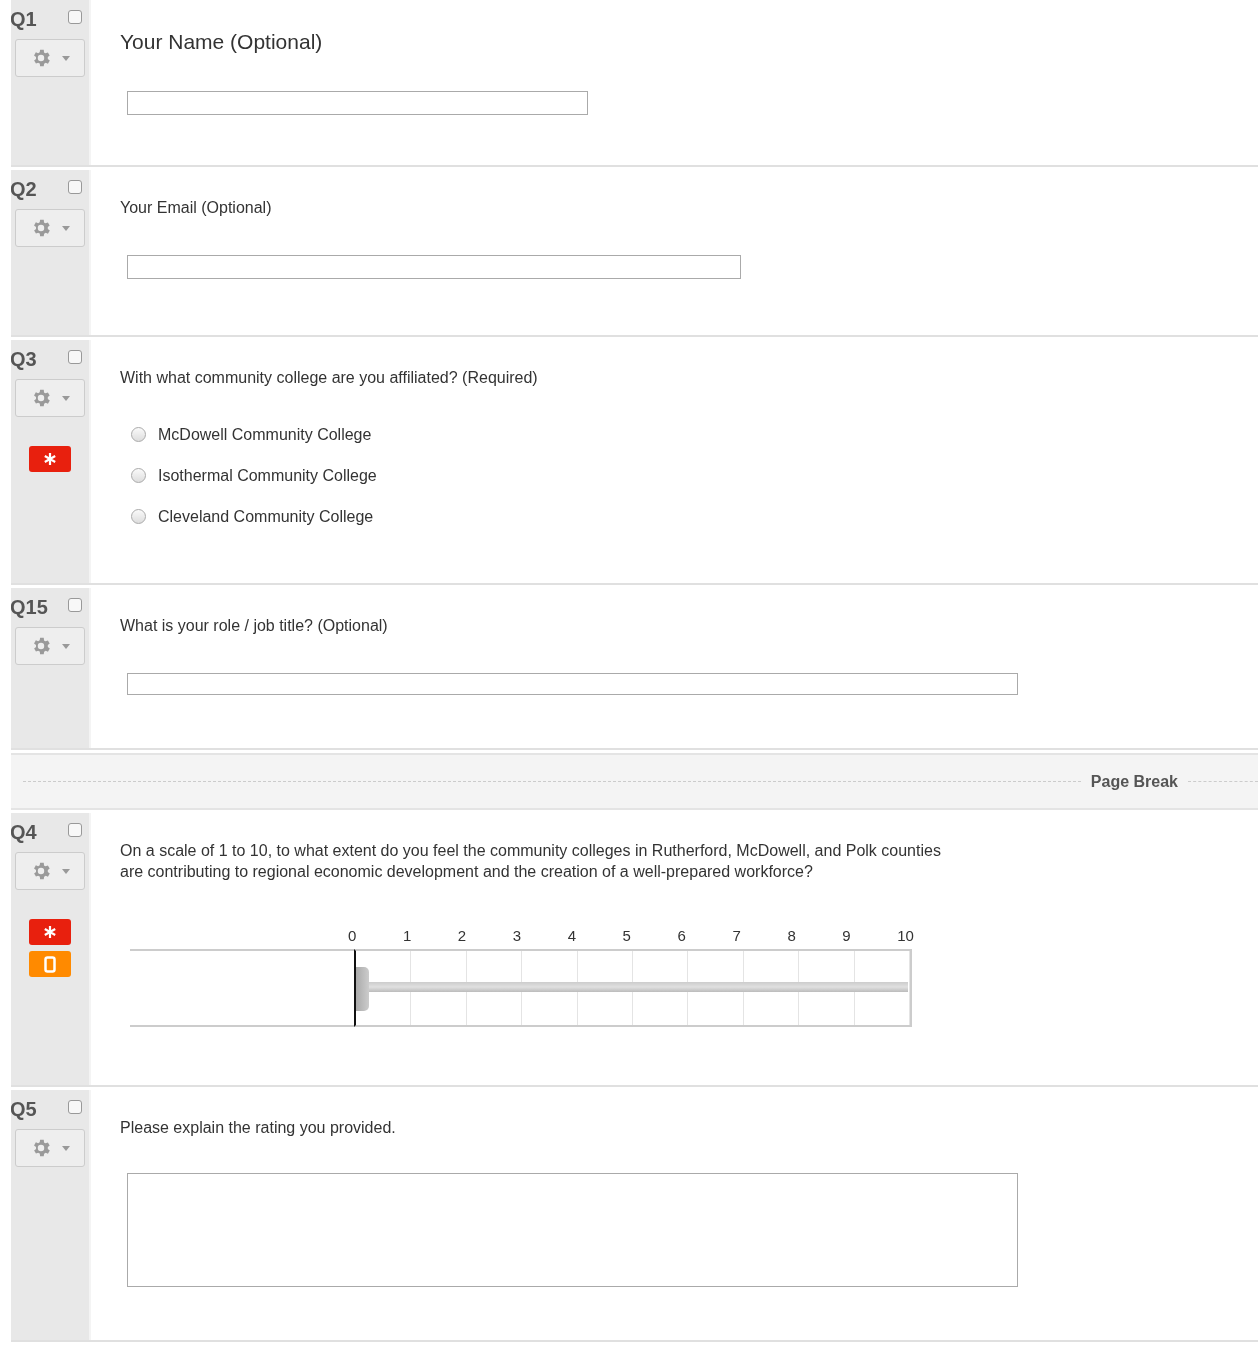 This screenshot has width=1258, height=1351. I want to click on phone-icon, so click(50, 964).